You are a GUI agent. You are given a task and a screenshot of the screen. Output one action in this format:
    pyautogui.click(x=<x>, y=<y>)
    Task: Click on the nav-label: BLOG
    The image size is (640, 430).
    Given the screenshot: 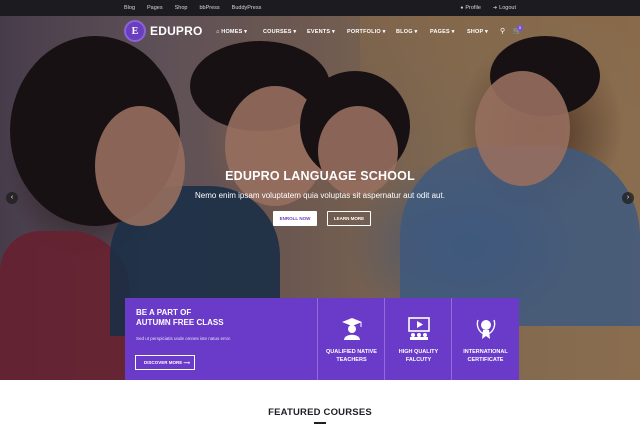 What is the action you would take?
    pyautogui.click(x=404, y=32)
    